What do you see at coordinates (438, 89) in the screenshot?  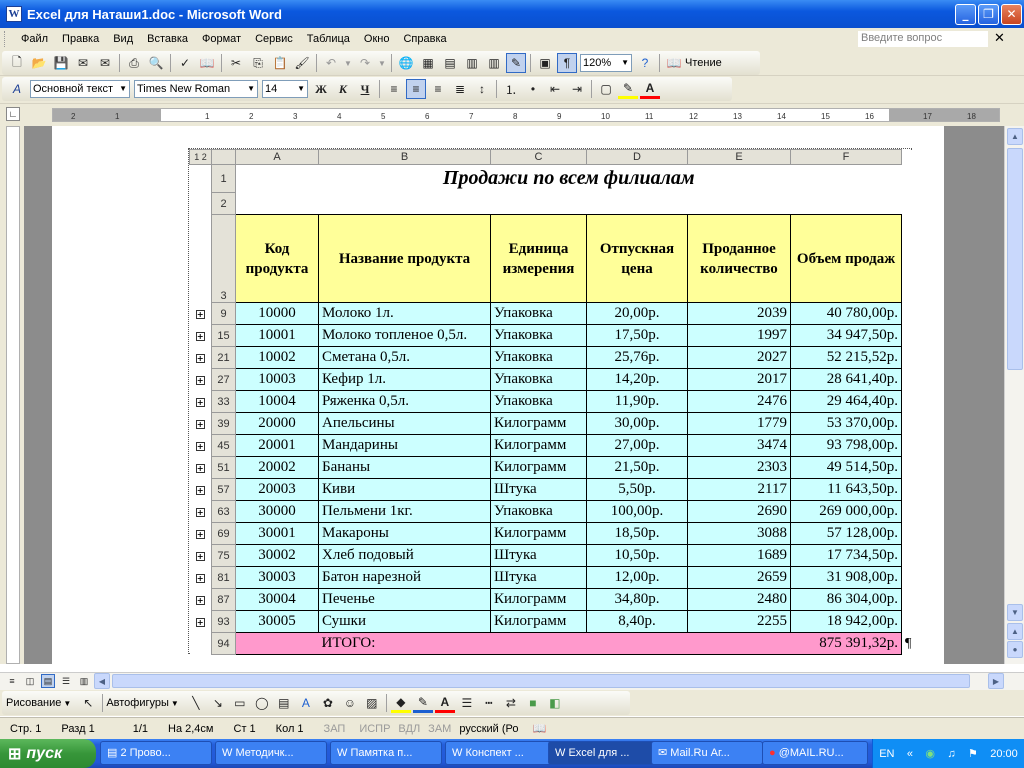 I see `align-right-icon: ≡` at bounding box center [438, 89].